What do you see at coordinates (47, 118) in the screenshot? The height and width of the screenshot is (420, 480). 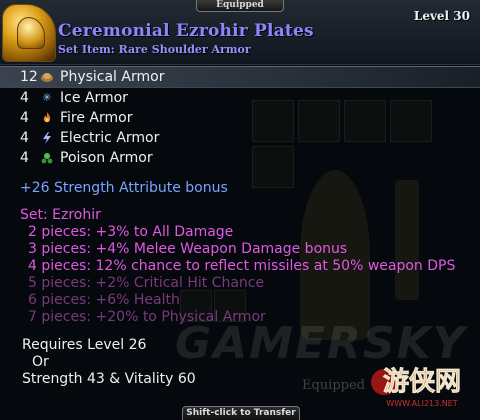 I see `fire-icon` at bounding box center [47, 118].